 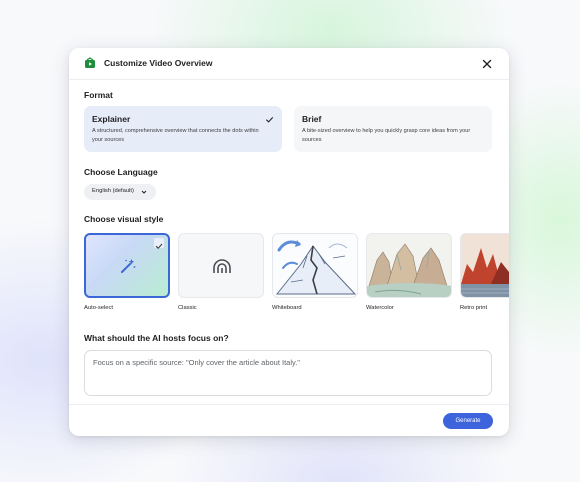 I want to click on footer-divider, so click(x=289, y=404).